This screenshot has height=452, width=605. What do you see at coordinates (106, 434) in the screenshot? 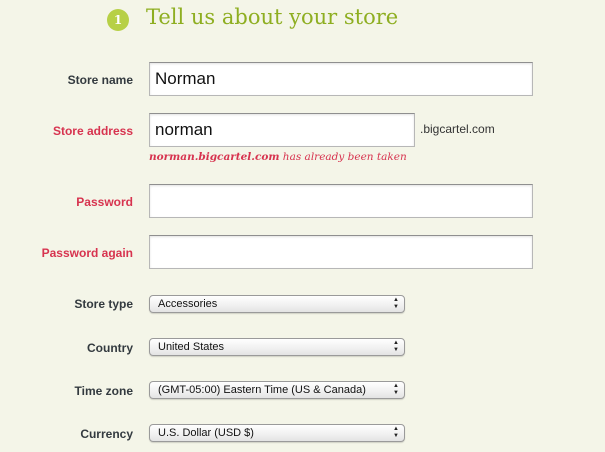
I see `currency-label: Currency` at bounding box center [106, 434].